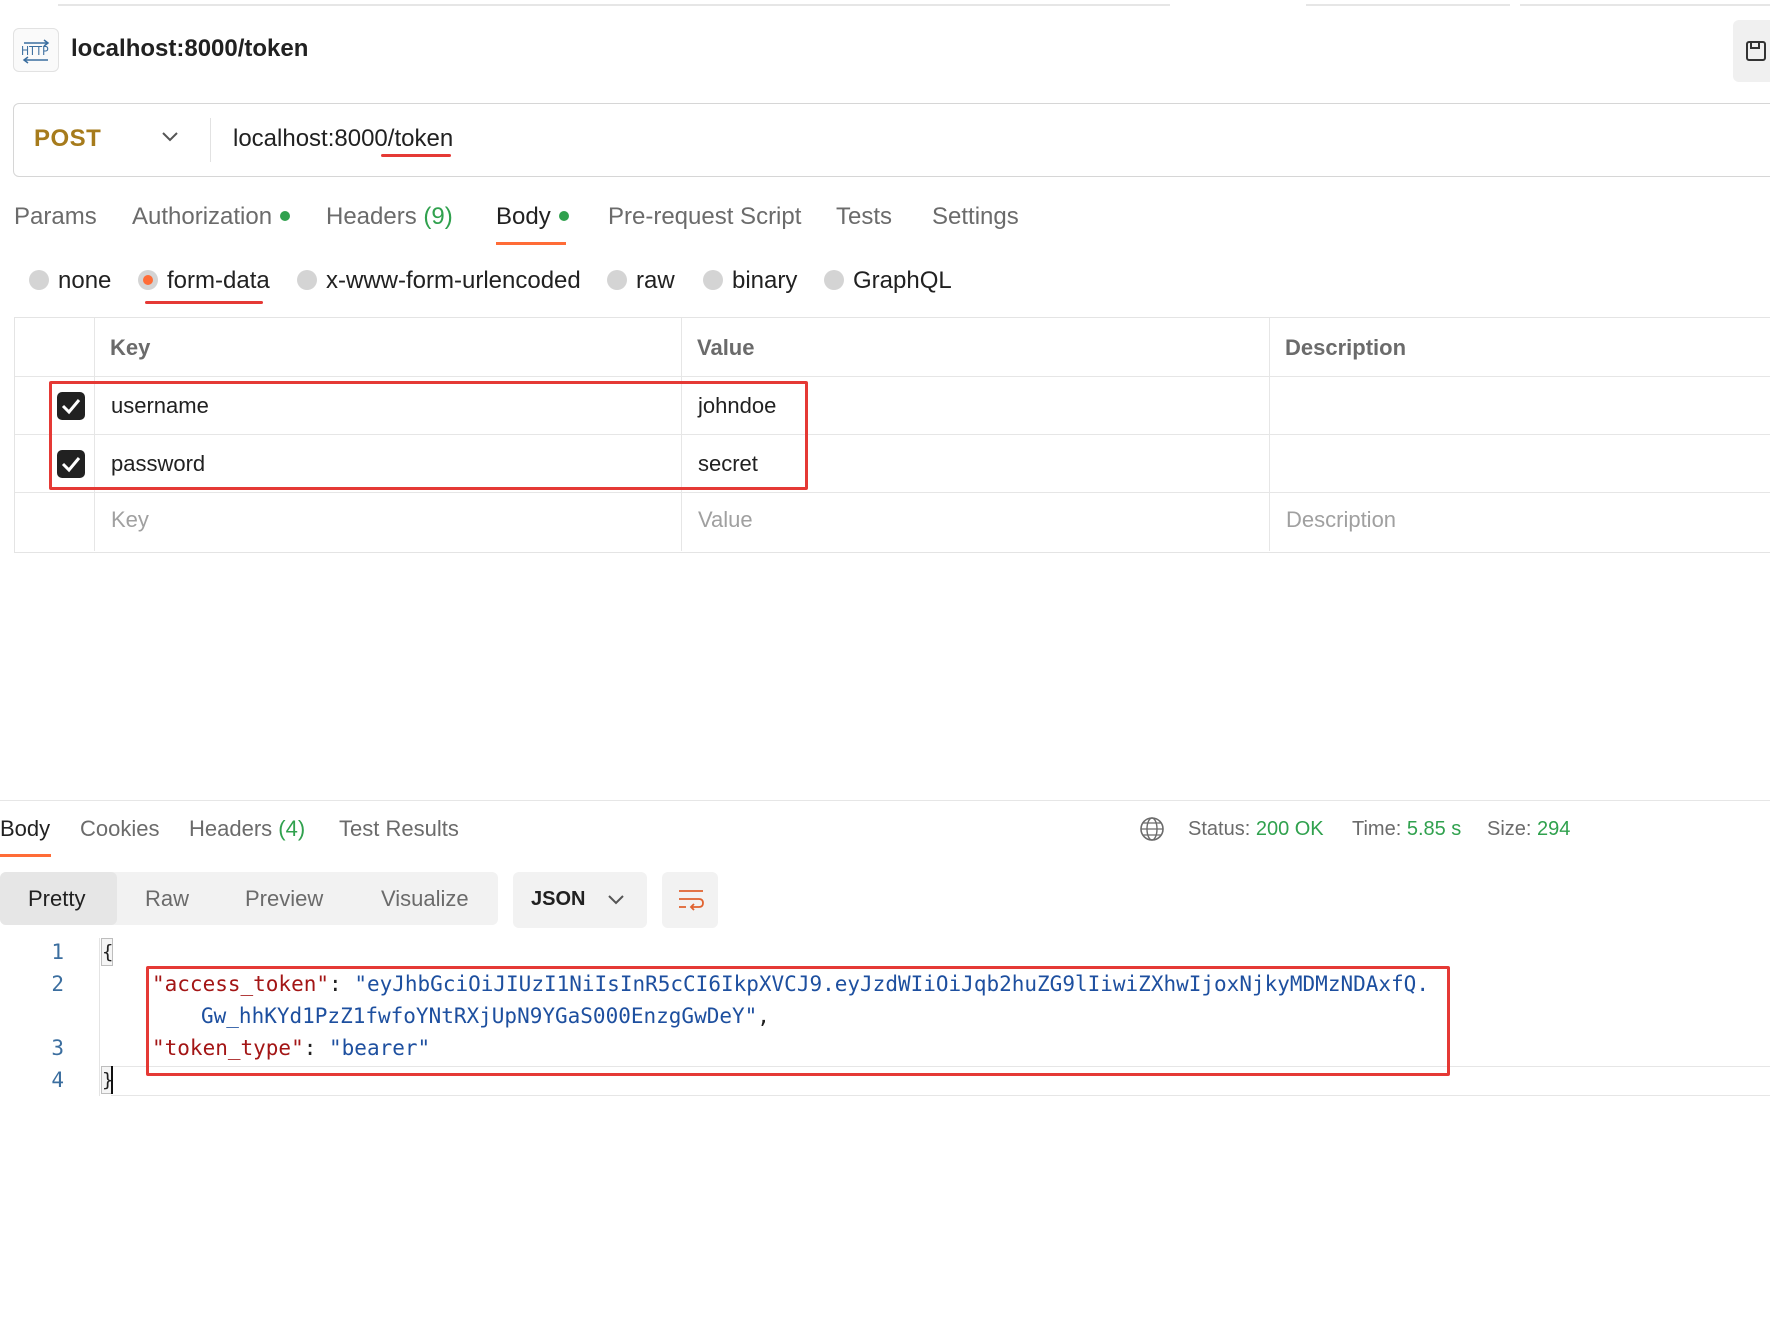 This screenshot has width=1770, height=1320. What do you see at coordinates (130, 520) in the screenshot?
I see `new-key-input: Key` at bounding box center [130, 520].